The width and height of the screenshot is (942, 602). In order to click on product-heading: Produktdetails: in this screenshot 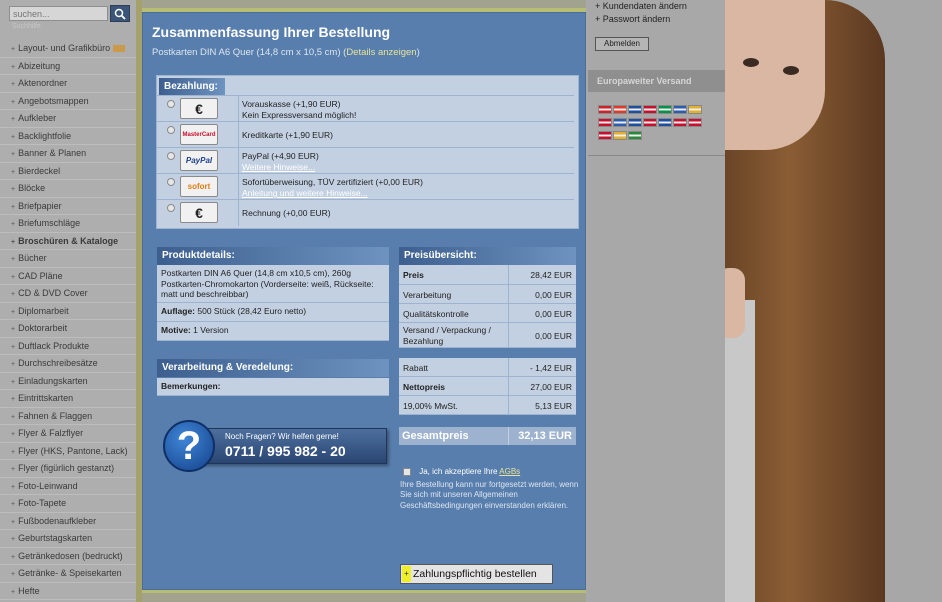, I will do `click(273, 256)`.